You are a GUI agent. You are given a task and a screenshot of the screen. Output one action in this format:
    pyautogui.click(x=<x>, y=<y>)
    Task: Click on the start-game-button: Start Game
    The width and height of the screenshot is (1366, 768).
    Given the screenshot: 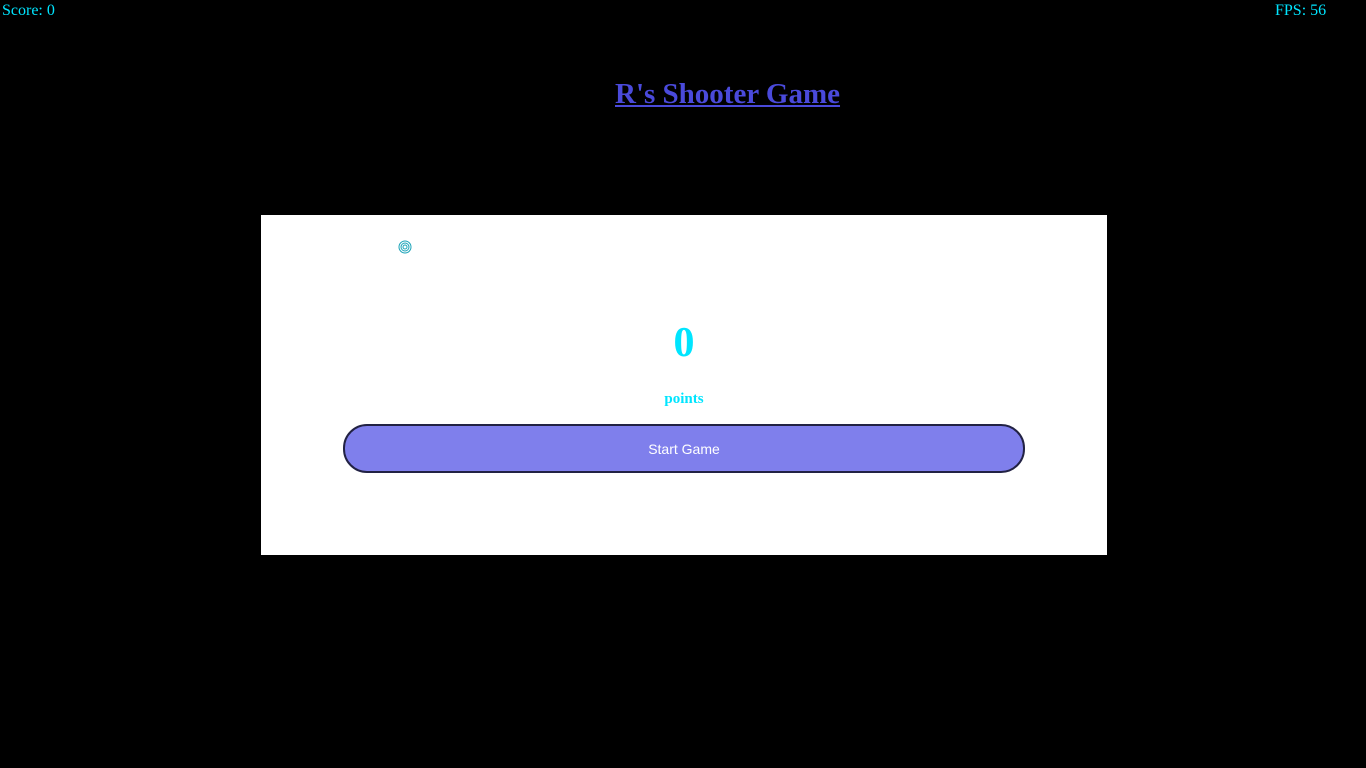 What is the action you would take?
    pyautogui.click(x=684, y=448)
    